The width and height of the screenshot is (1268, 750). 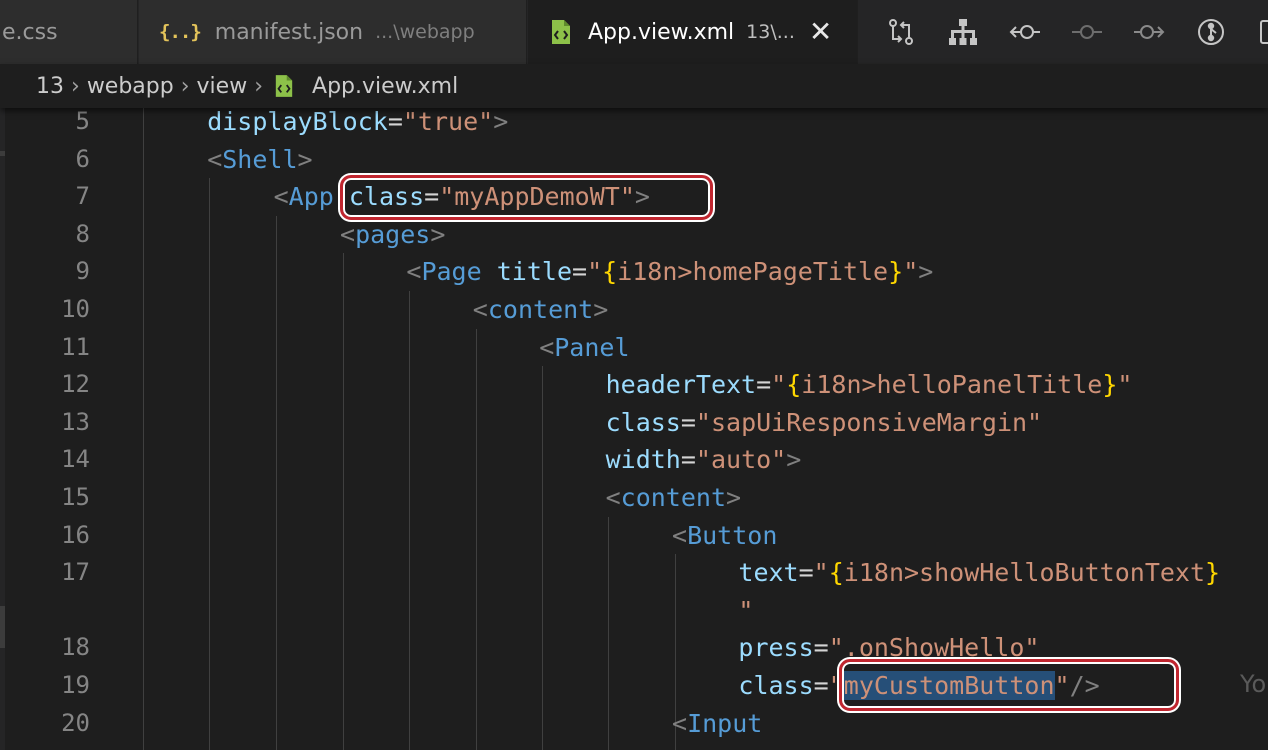 What do you see at coordinates (75, 534) in the screenshot?
I see `line-number: 16` at bounding box center [75, 534].